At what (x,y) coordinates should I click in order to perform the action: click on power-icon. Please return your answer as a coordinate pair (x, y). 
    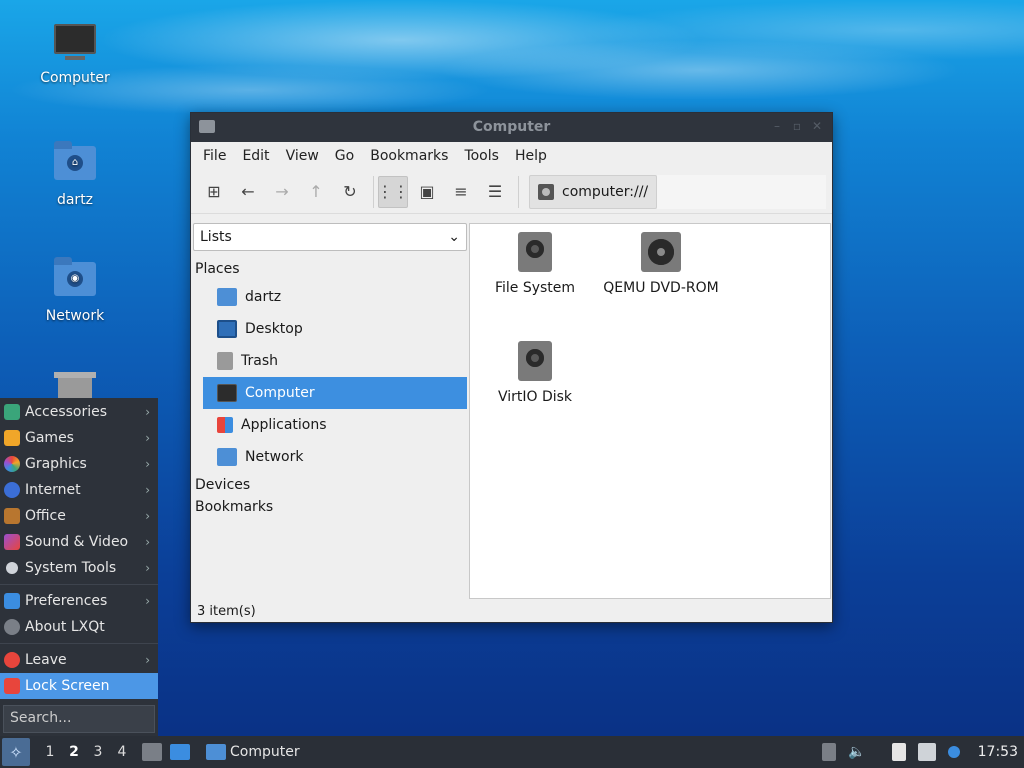
    Looking at the image, I should click on (12, 660).